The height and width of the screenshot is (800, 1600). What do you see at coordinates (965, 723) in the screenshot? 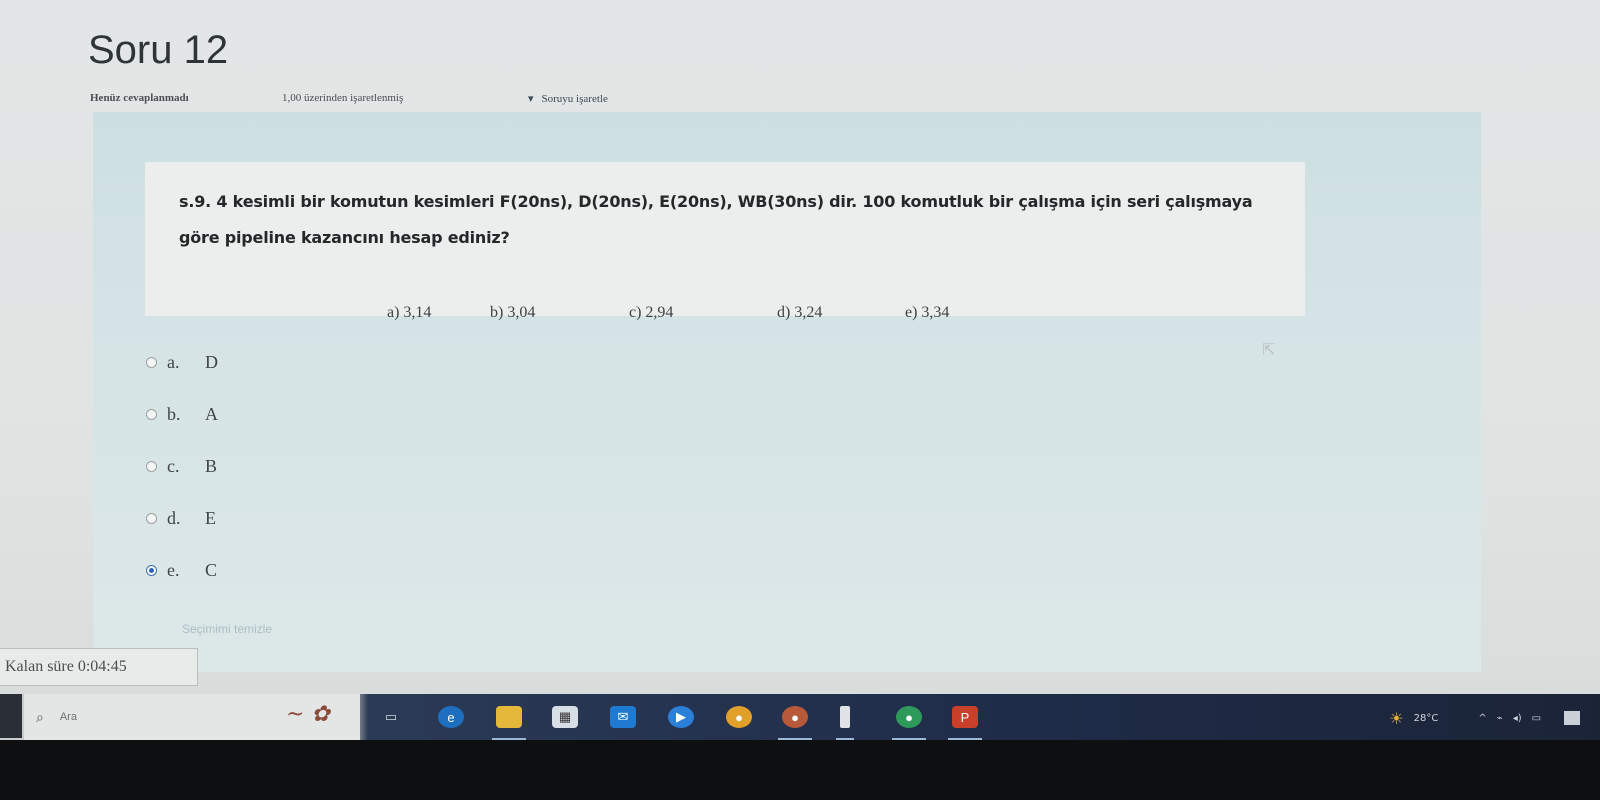
I see `powerpoint-icon: P` at bounding box center [965, 723].